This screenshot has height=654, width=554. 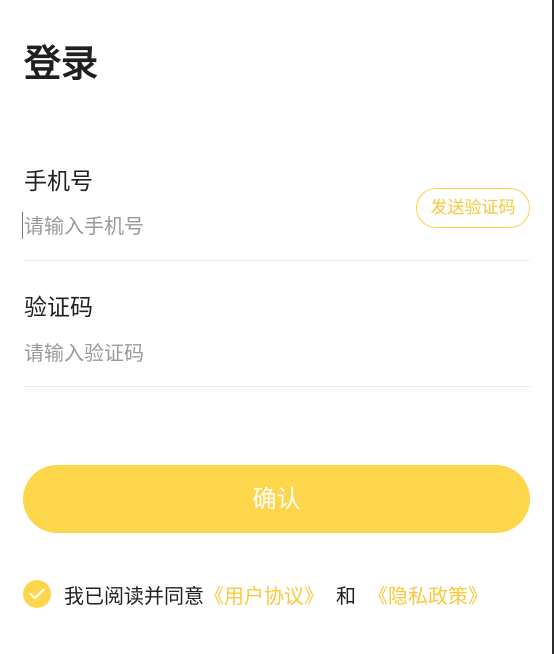 I want to click on agreement-conjunction: 和, so click(x=346, y=595).